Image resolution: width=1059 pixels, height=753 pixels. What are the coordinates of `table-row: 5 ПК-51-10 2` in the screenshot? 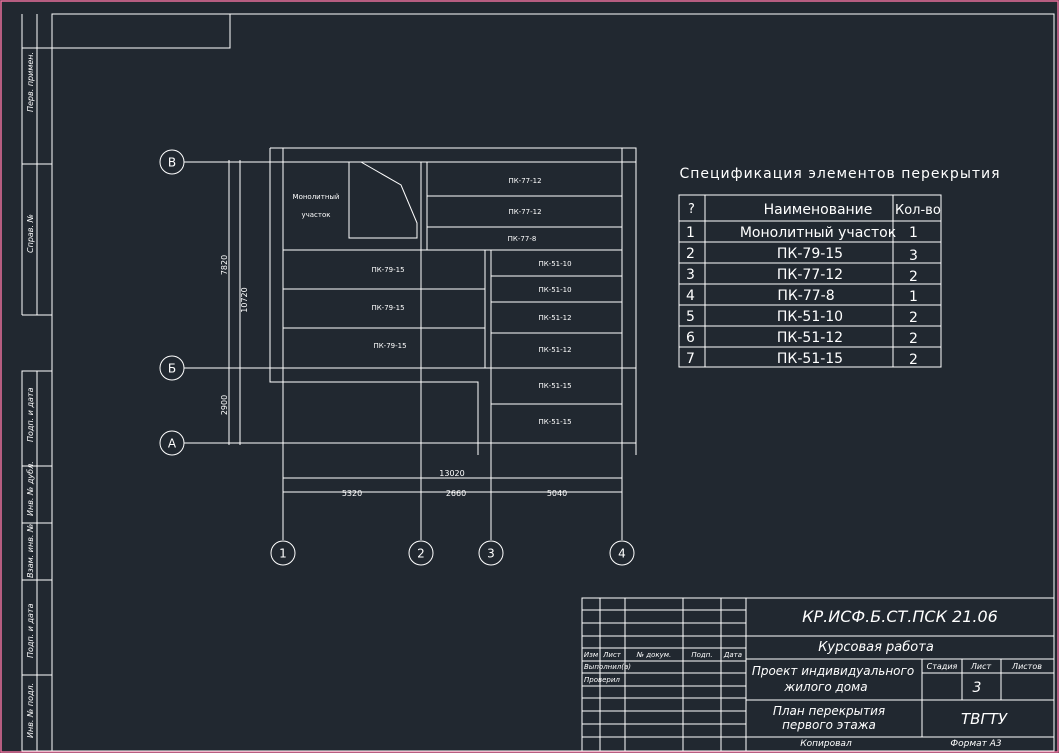 It's located at (802, 317).